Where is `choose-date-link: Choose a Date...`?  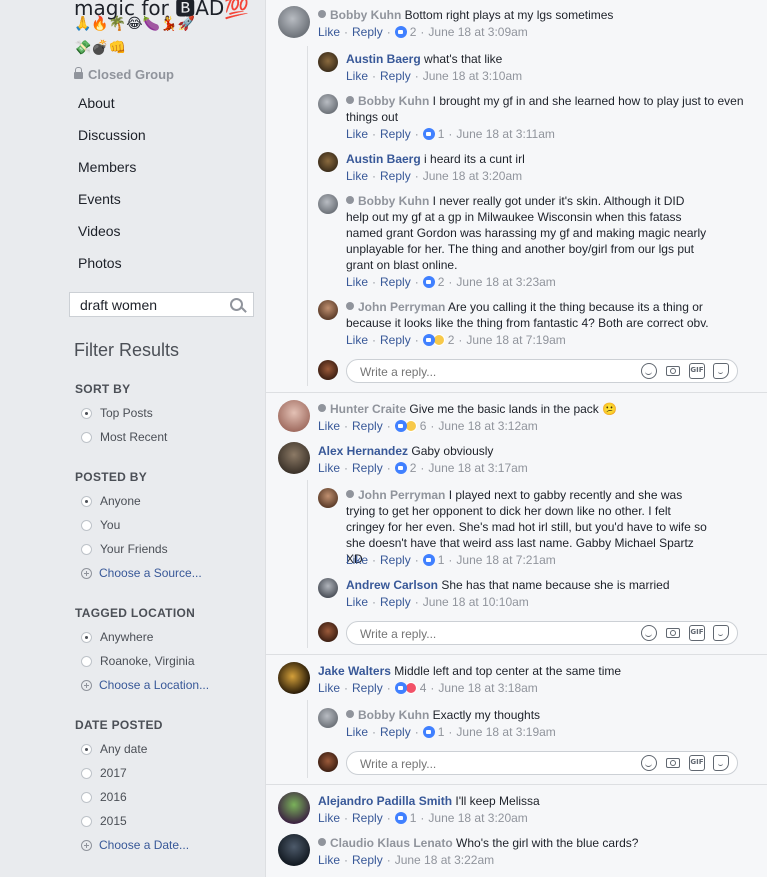 choose-date-link: Choose a Date... is located at coordinates (135, 845).